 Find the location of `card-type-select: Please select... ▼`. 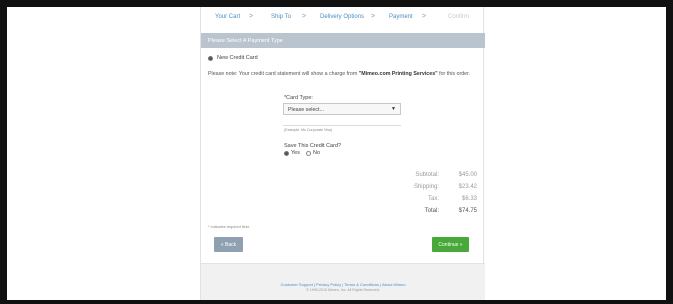

card-type-select: Please select... ▼ is located at coordinates (342, 109).